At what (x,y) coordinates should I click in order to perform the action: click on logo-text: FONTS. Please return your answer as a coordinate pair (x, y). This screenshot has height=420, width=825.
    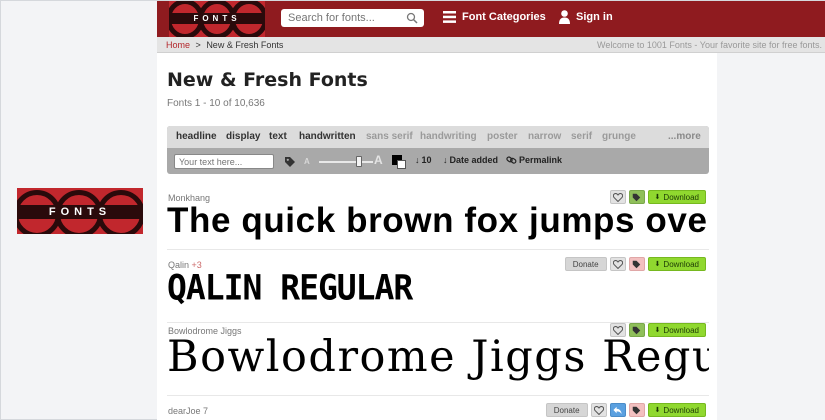
    Looking at the image, I should click on (217, 18).